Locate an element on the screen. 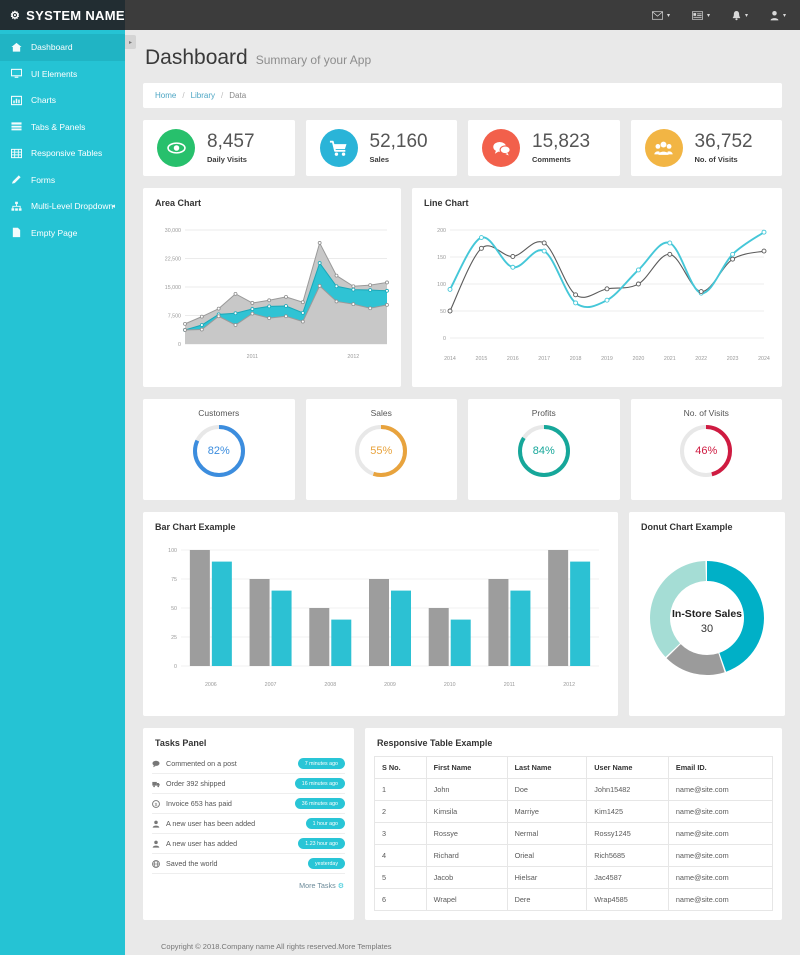  table-cell: Kimsila is located at coordinates (466, 811).